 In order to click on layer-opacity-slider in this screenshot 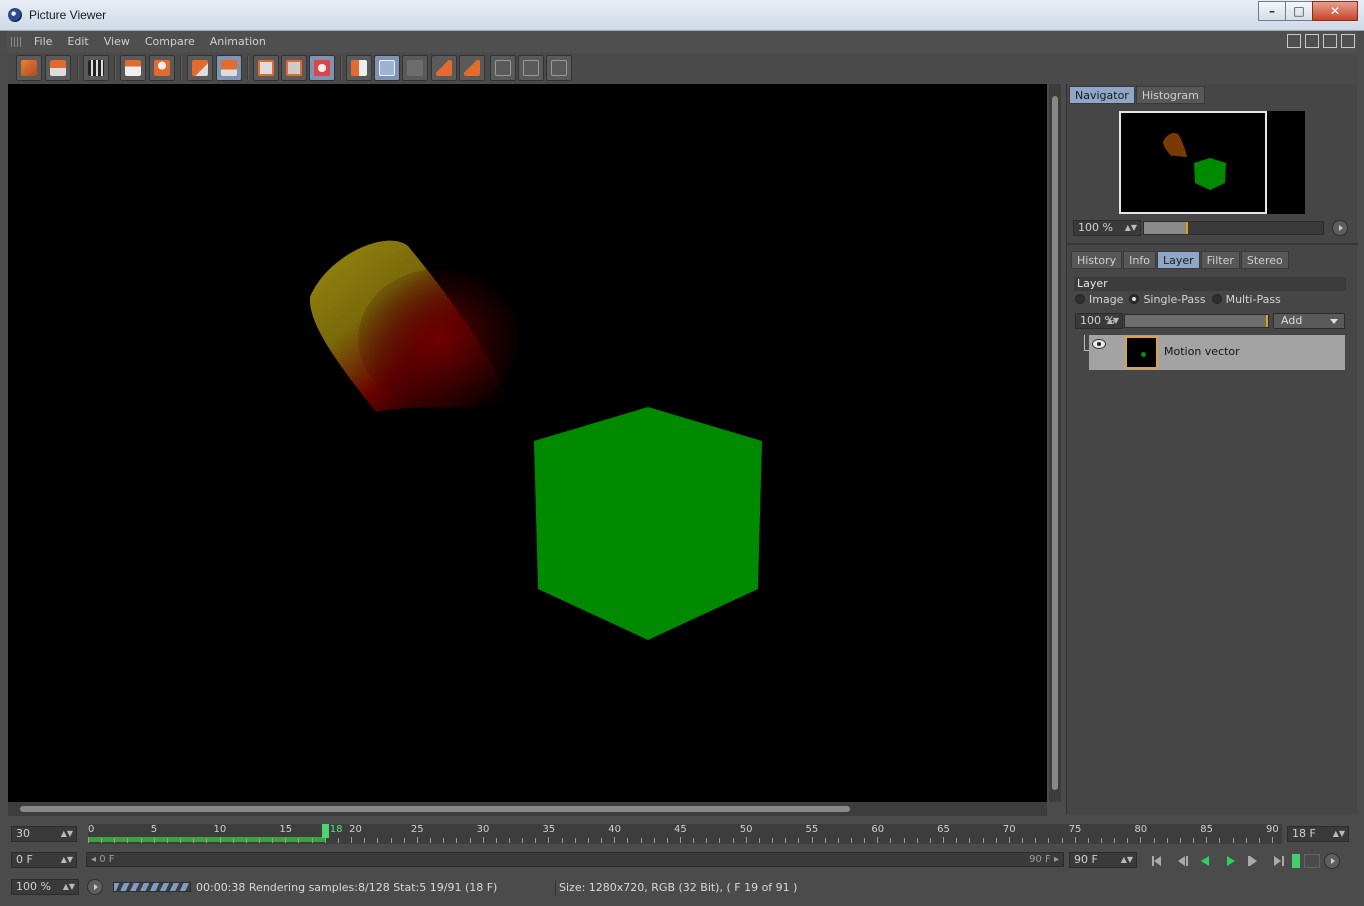, I will do `click(1196, 321)`.